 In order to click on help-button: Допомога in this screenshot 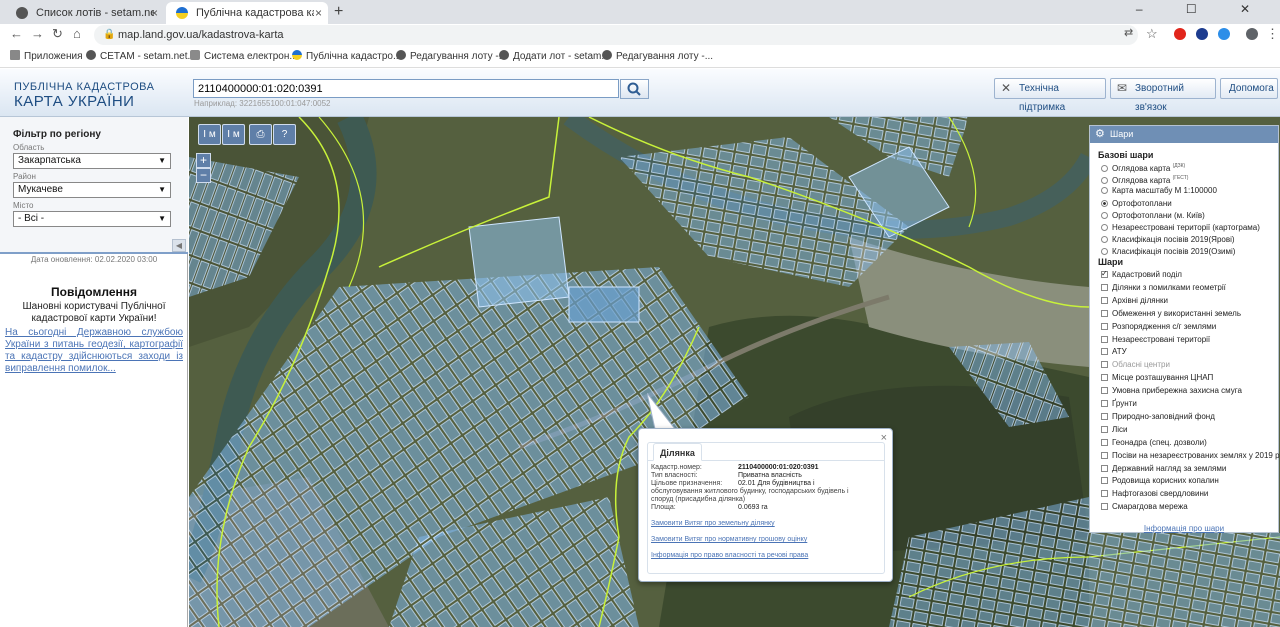, I will do `click(1249, 88)`.